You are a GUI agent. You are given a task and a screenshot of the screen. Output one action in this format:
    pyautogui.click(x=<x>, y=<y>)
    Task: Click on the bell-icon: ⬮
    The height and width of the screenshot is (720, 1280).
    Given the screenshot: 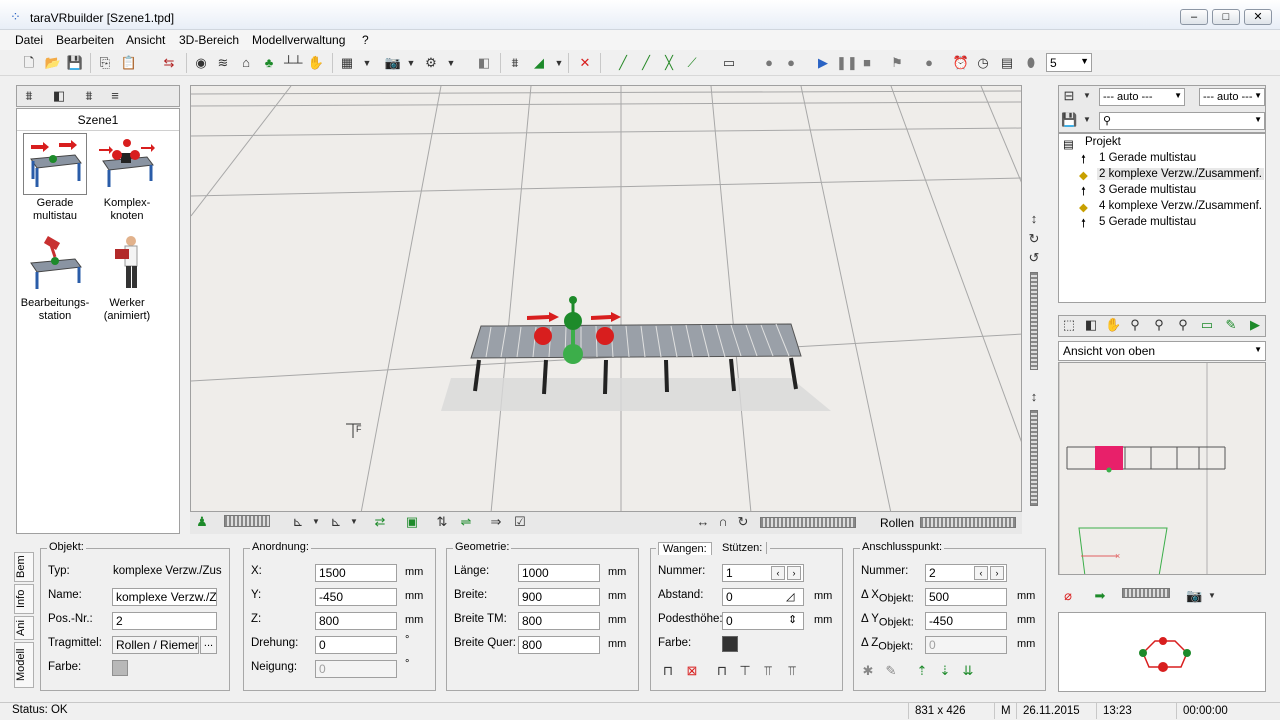 What is the action you would take?
    pyautogui.click(x=1031, y=63)
    